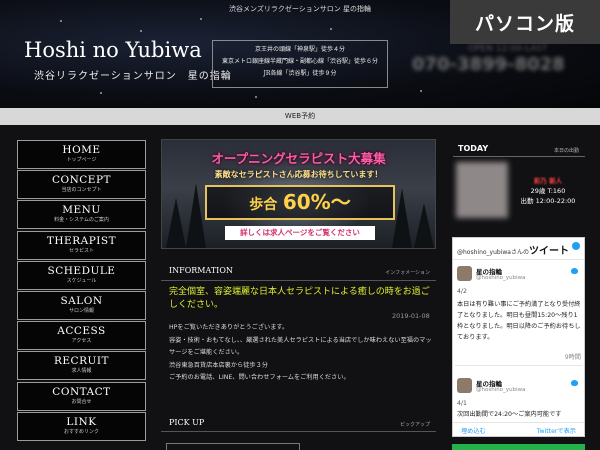  I want to click on embed-link: 埋め込む, so click(473, 430).